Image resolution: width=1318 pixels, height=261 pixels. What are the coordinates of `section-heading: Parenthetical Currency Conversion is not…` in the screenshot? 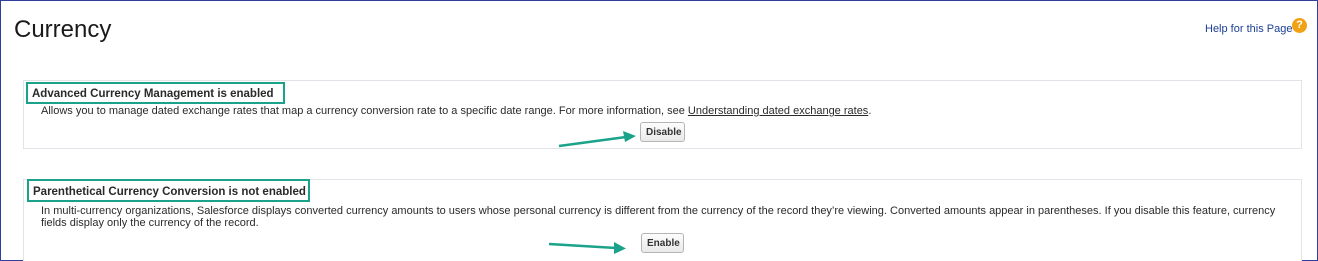 It's located at (169, 192).